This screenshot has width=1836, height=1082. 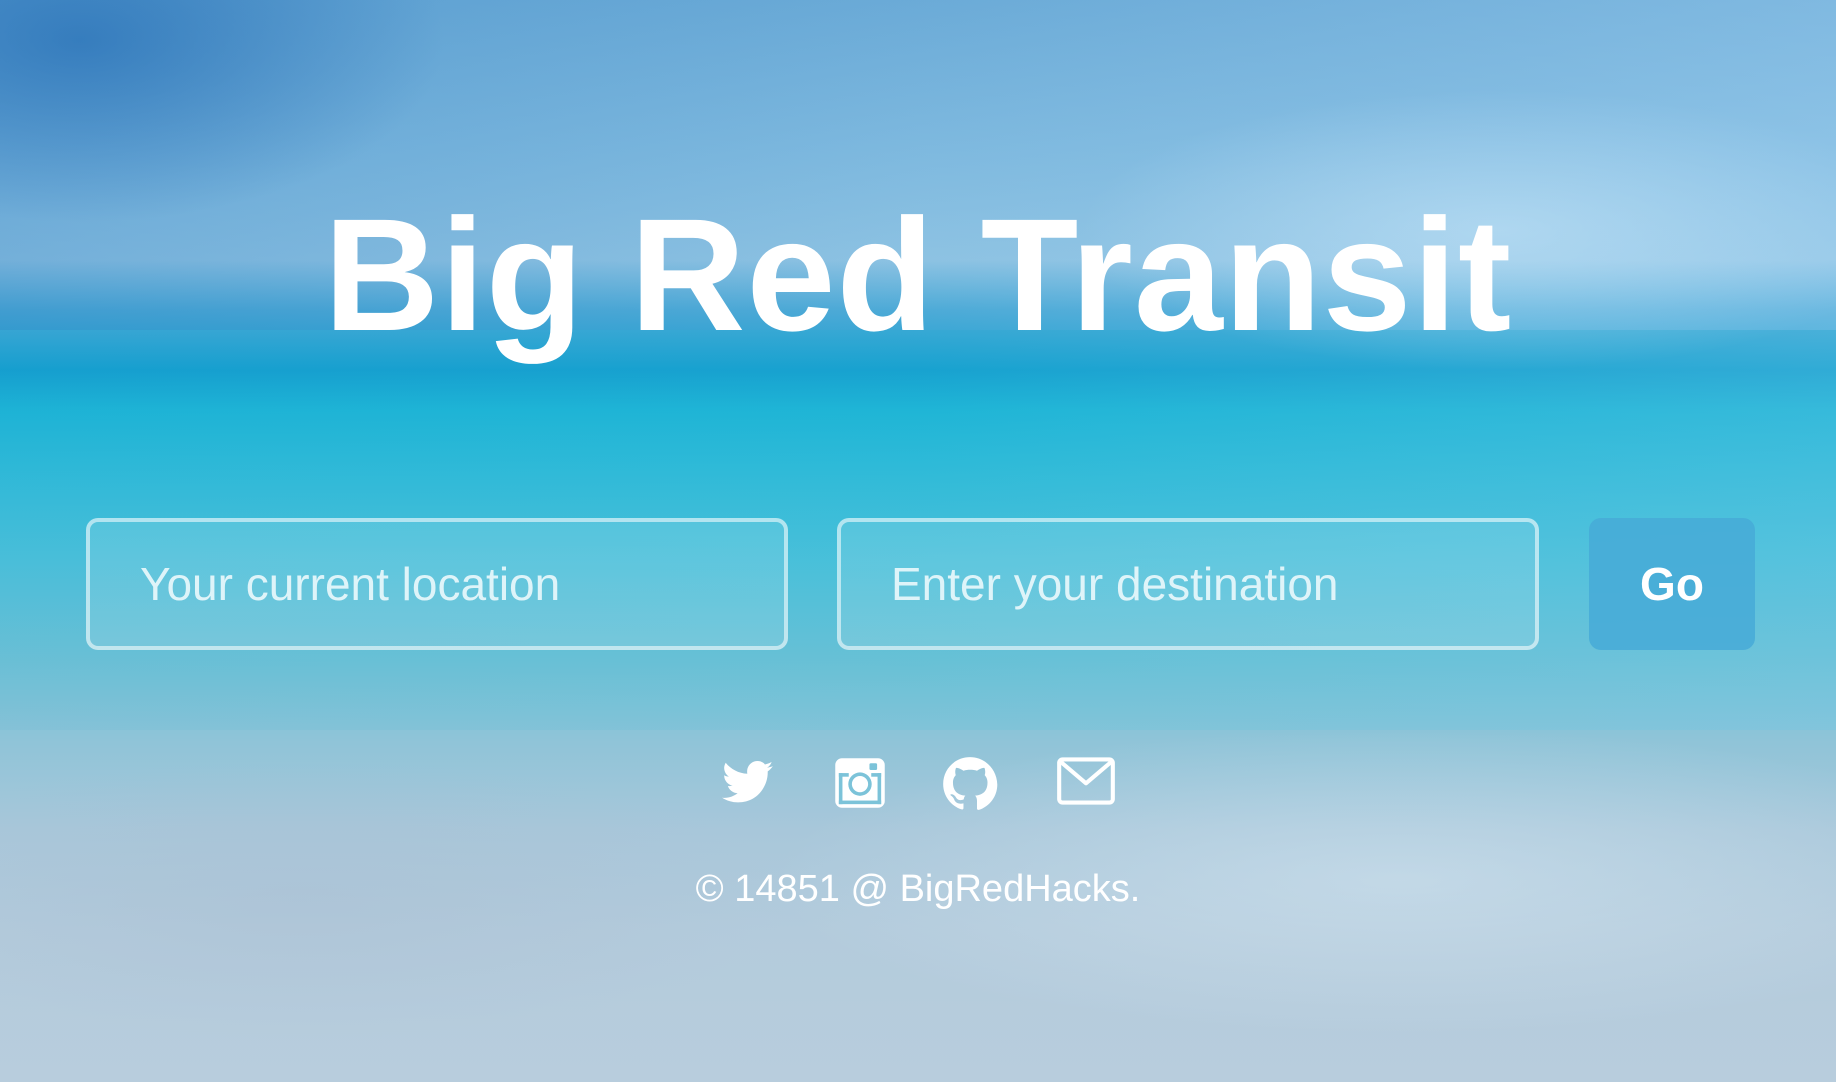 I want to click on route-search-form: Go, so click(x=920, y=584).